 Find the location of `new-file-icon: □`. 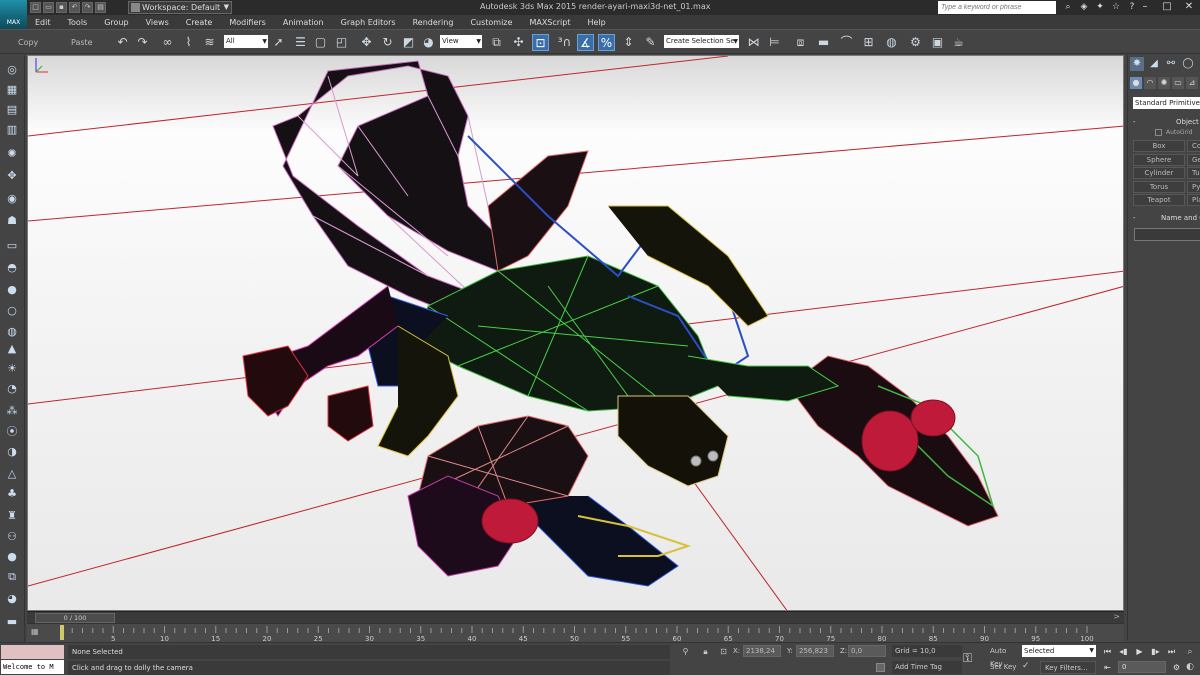

new-file-icon: □ is located at coordinates (35, 7).